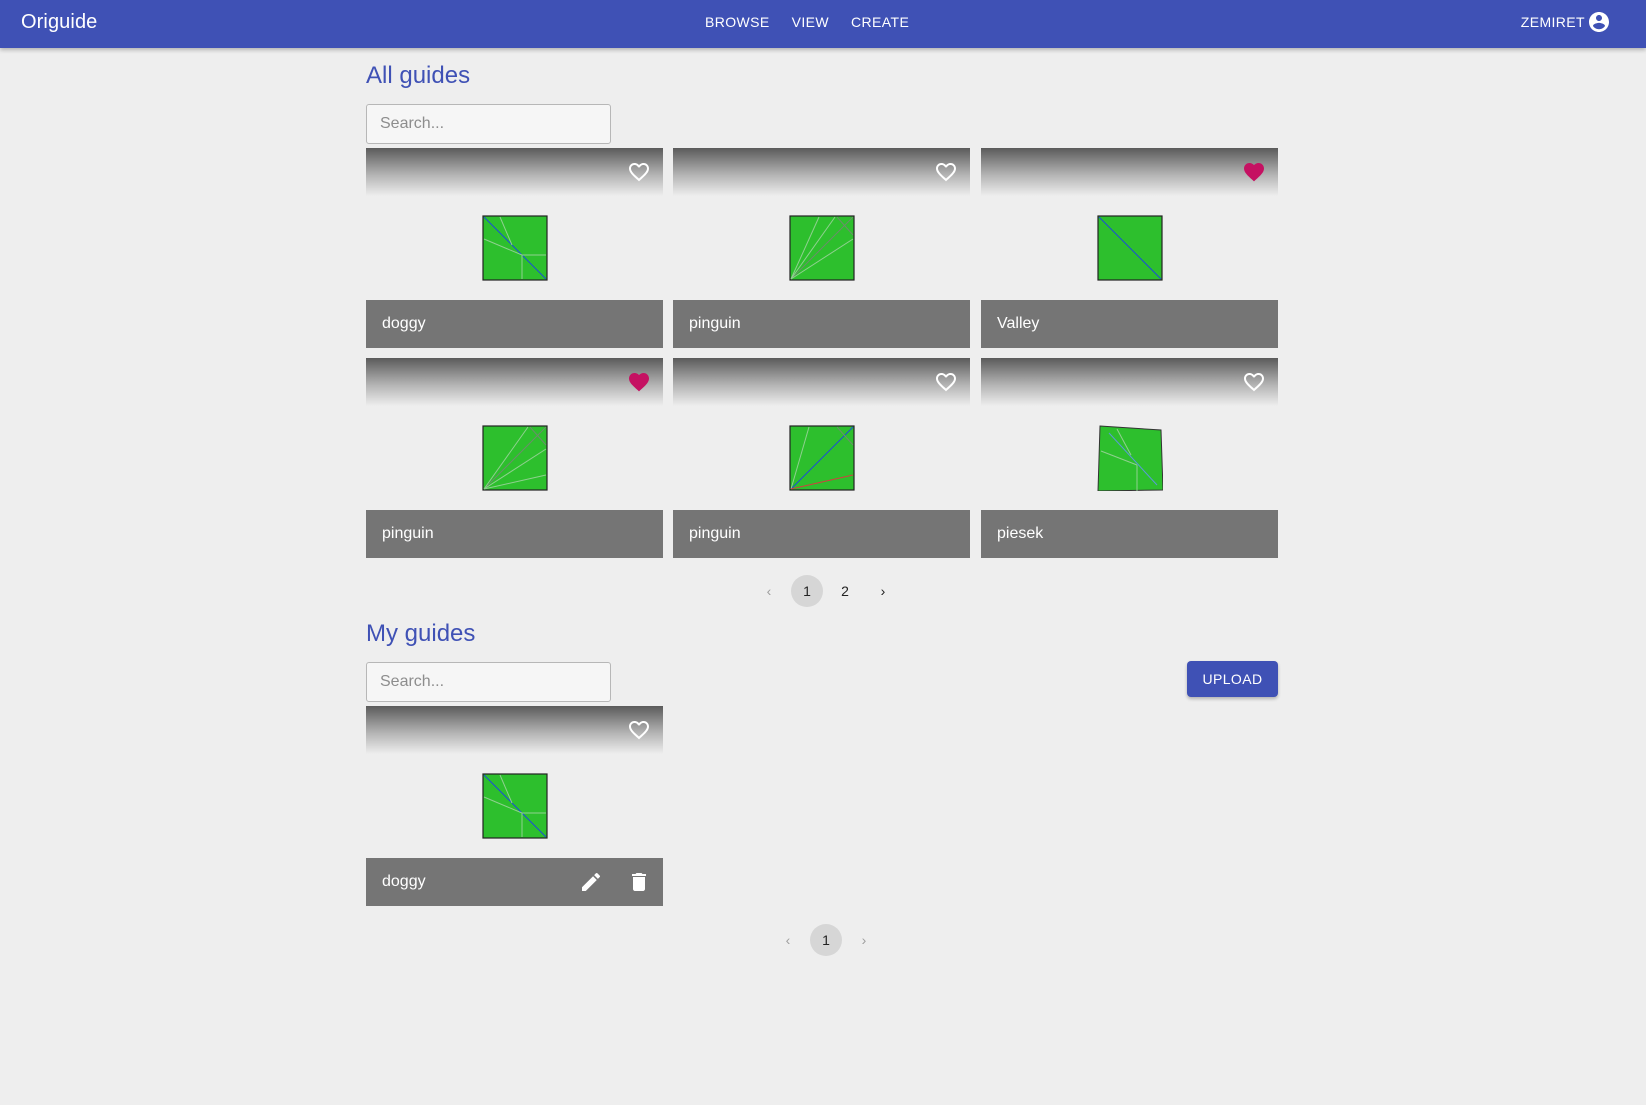 This screenshot has height=1105, width=1646. What do you see at coordinates (1599, 22) in the screenshot?
I see `account-circle-icon` at bounding box center [1599, 22].